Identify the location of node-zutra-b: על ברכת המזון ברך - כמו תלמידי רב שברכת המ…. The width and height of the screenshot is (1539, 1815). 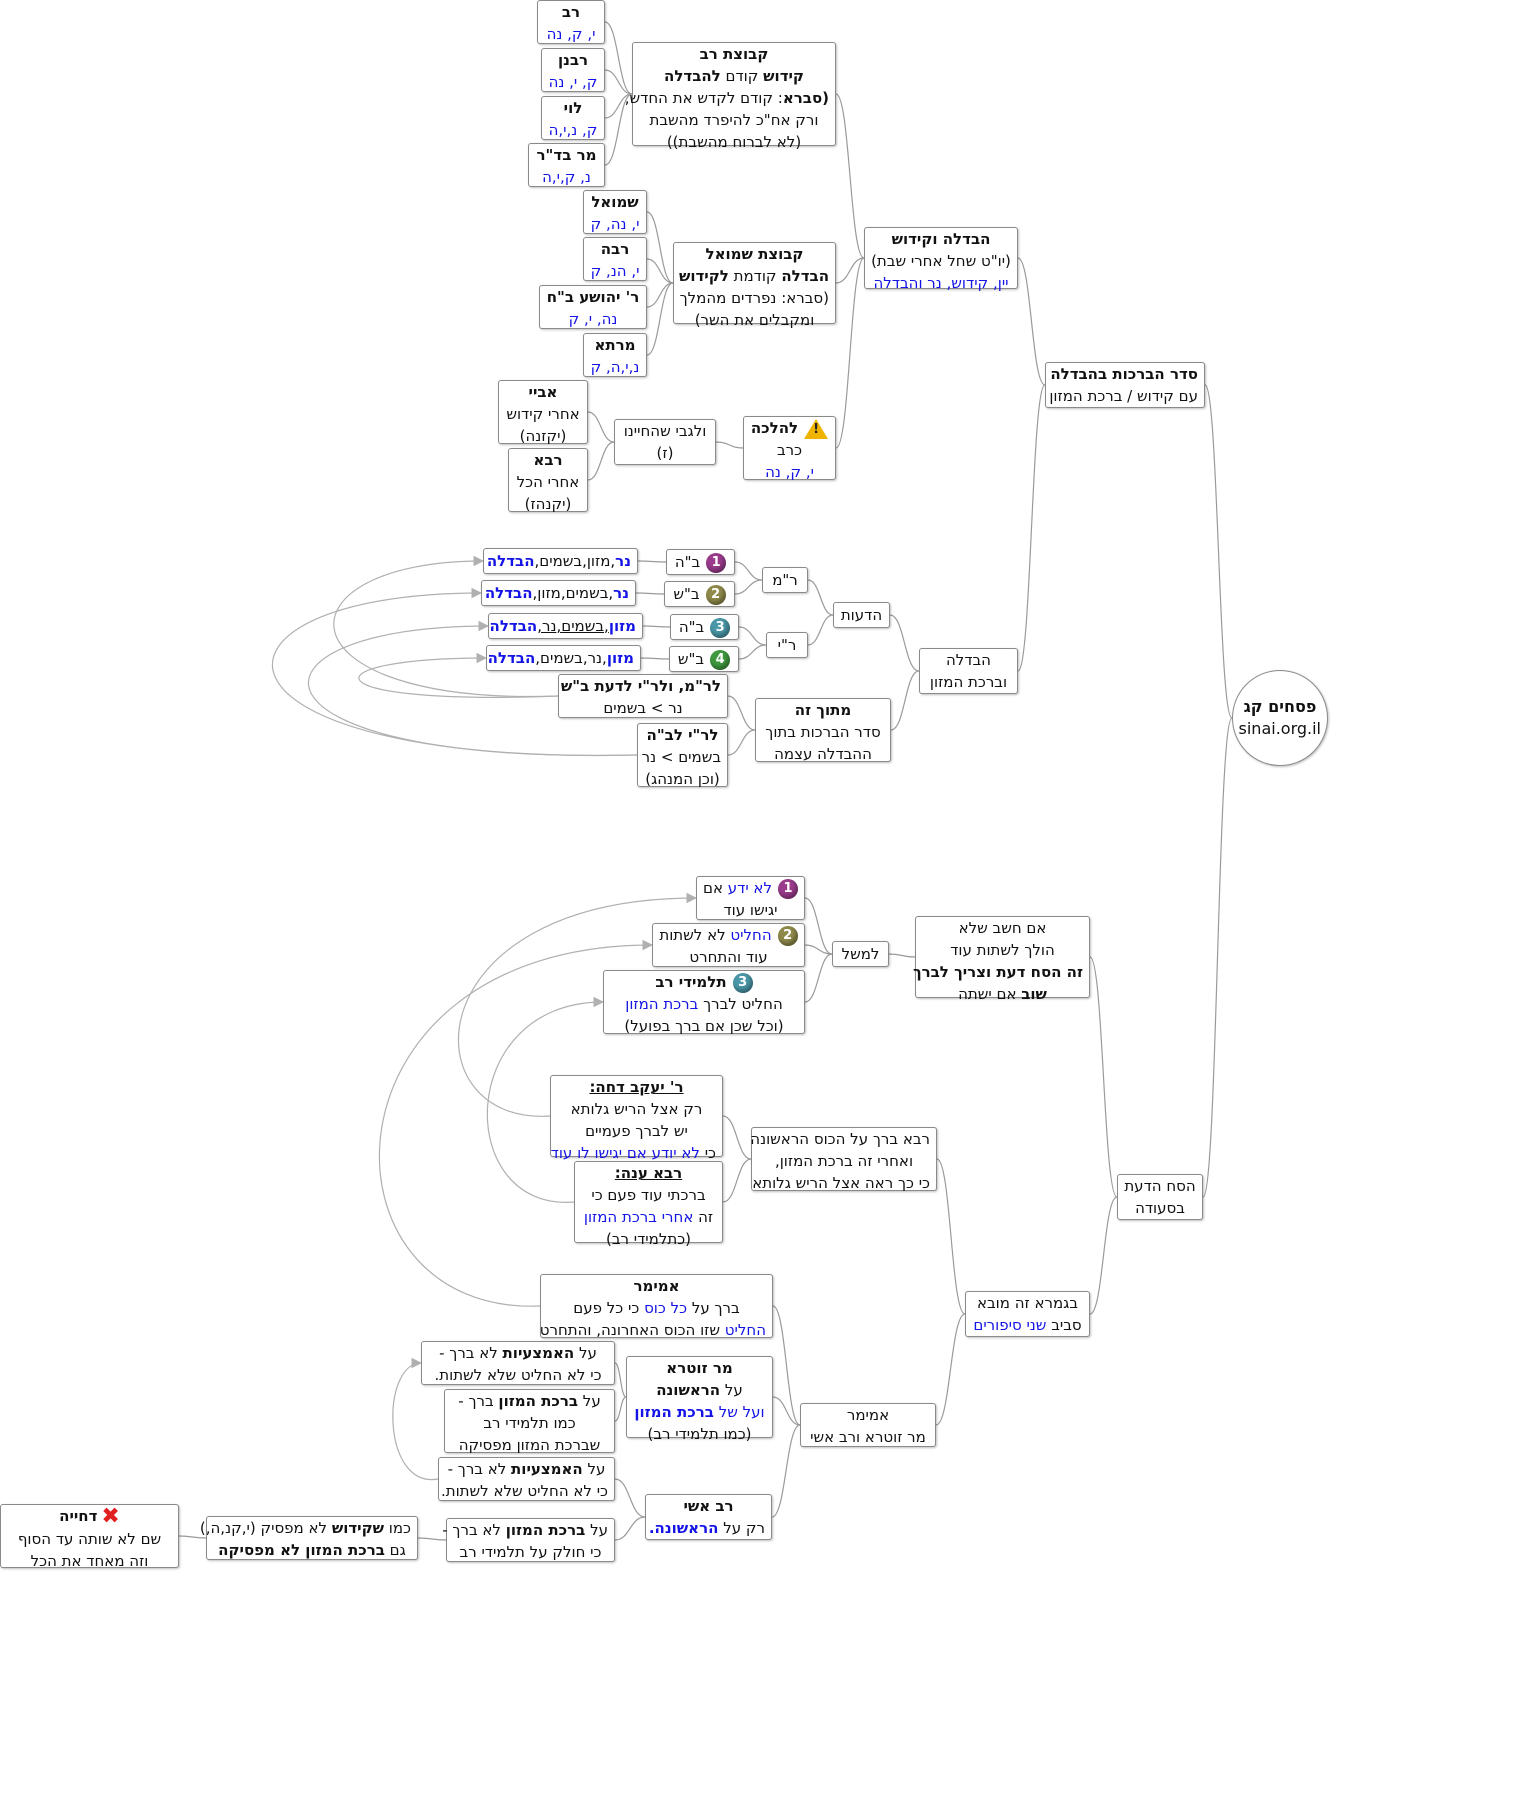
(529, 1421).